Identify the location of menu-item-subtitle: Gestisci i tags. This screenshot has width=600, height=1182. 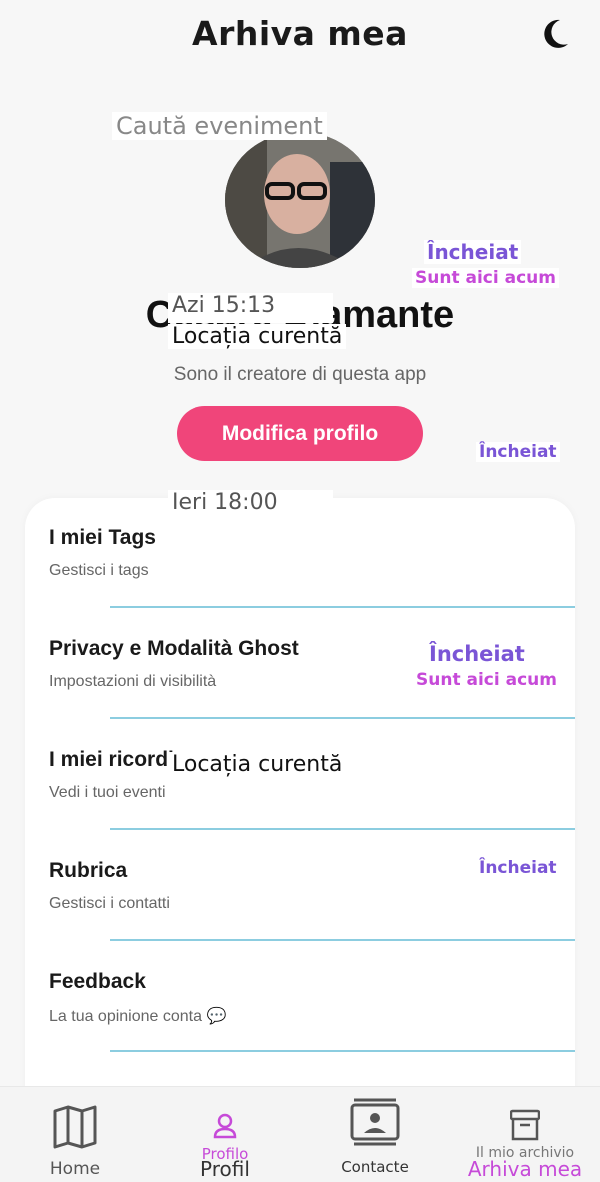
(99, 570).